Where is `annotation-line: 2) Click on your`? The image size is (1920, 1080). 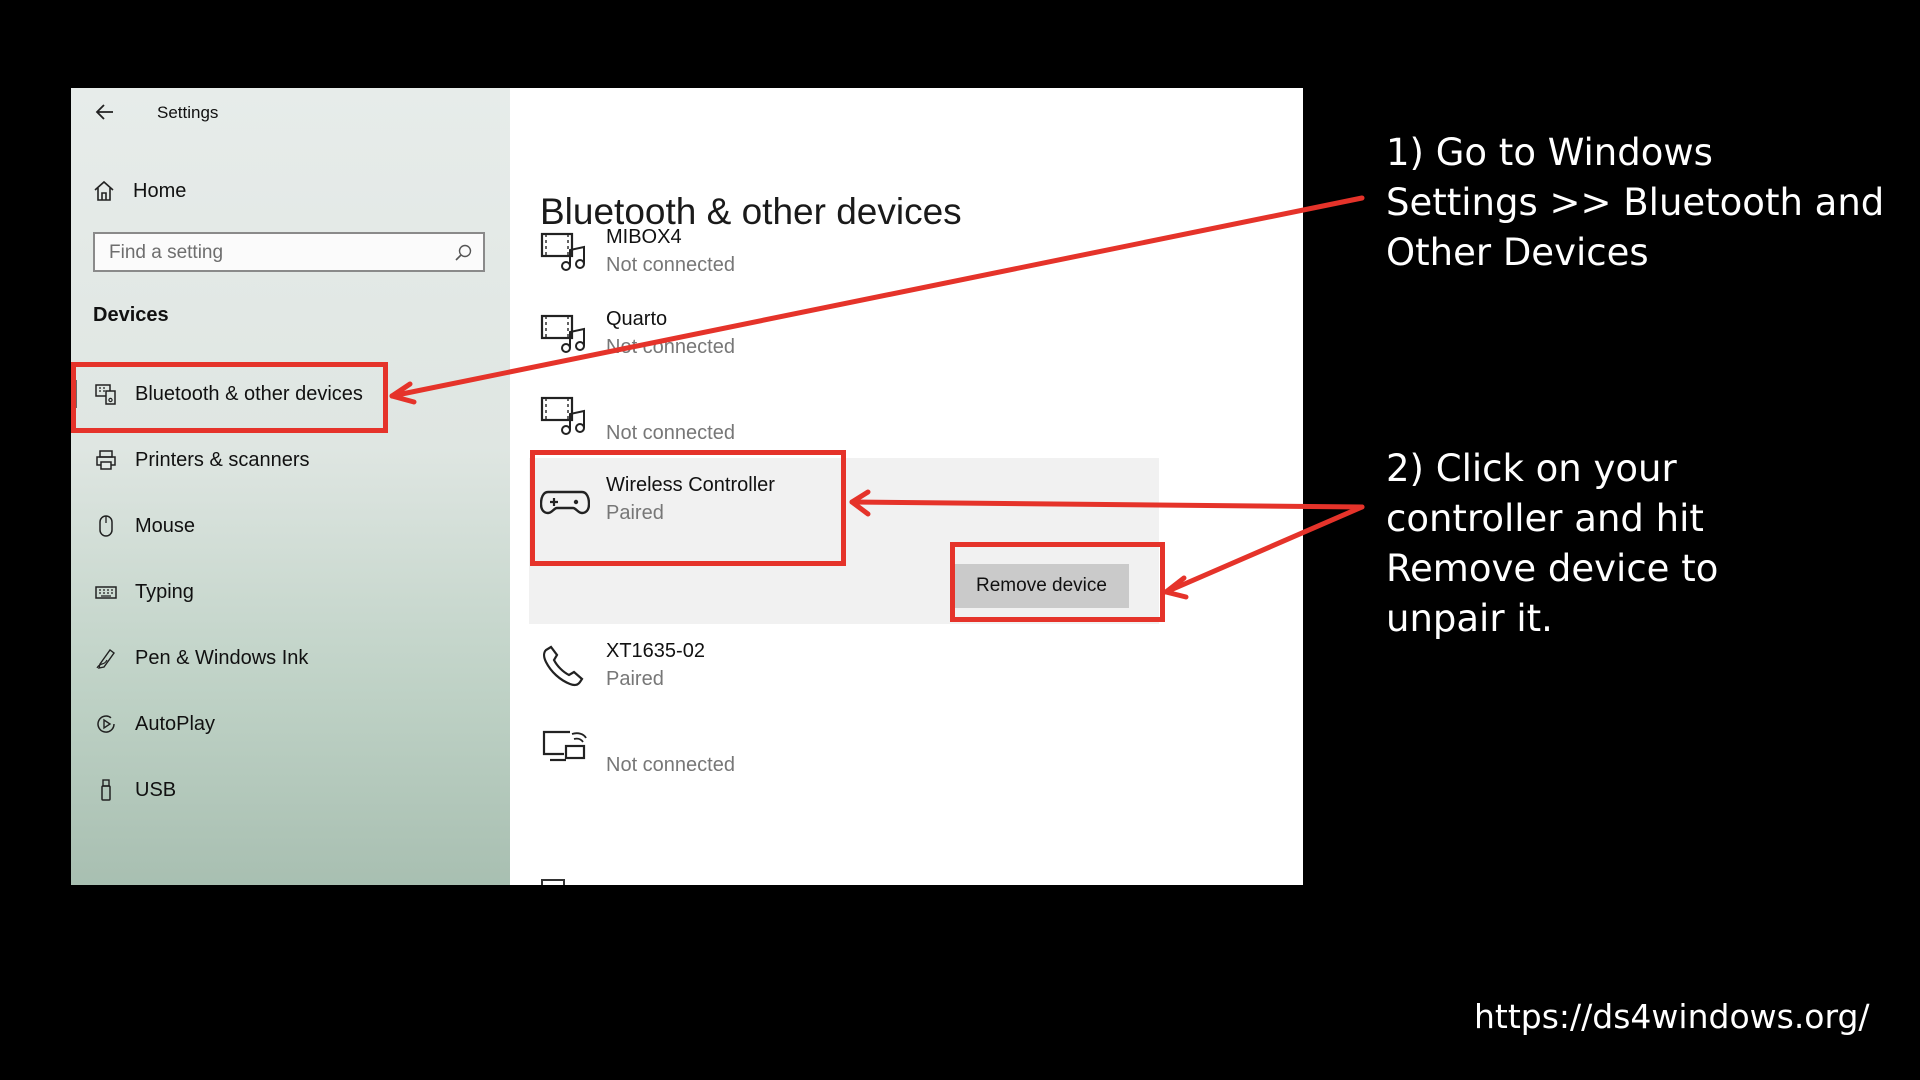
annotation-line: 2) Click on your is located at coordinates (1531, 468).